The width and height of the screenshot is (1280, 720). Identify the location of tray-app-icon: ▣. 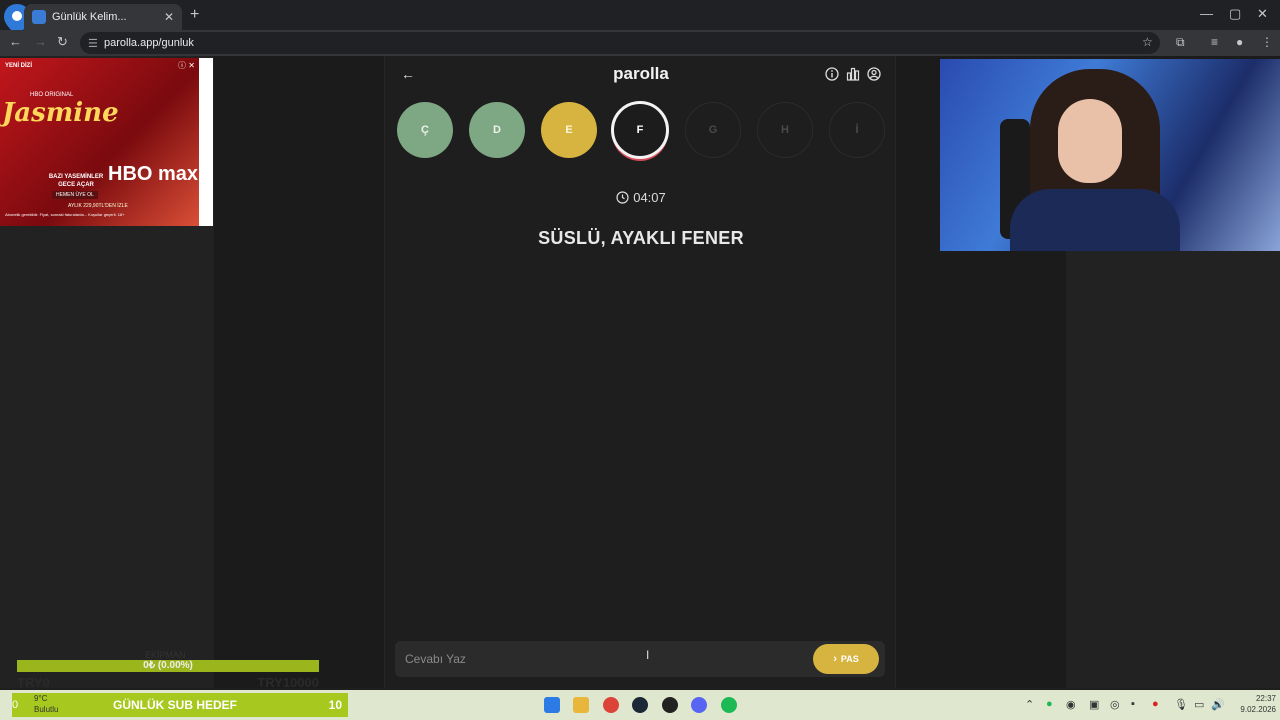
(1094, 704).